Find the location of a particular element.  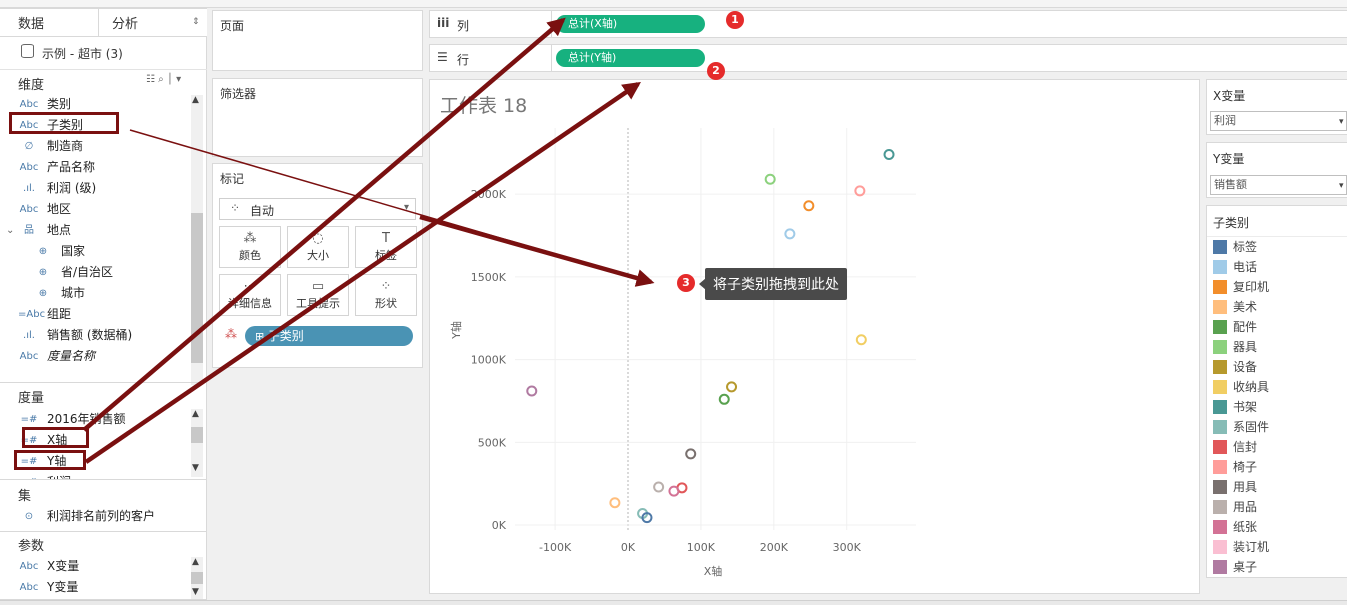

y-tick-label: 1500K is located at coordinates (489, 277).